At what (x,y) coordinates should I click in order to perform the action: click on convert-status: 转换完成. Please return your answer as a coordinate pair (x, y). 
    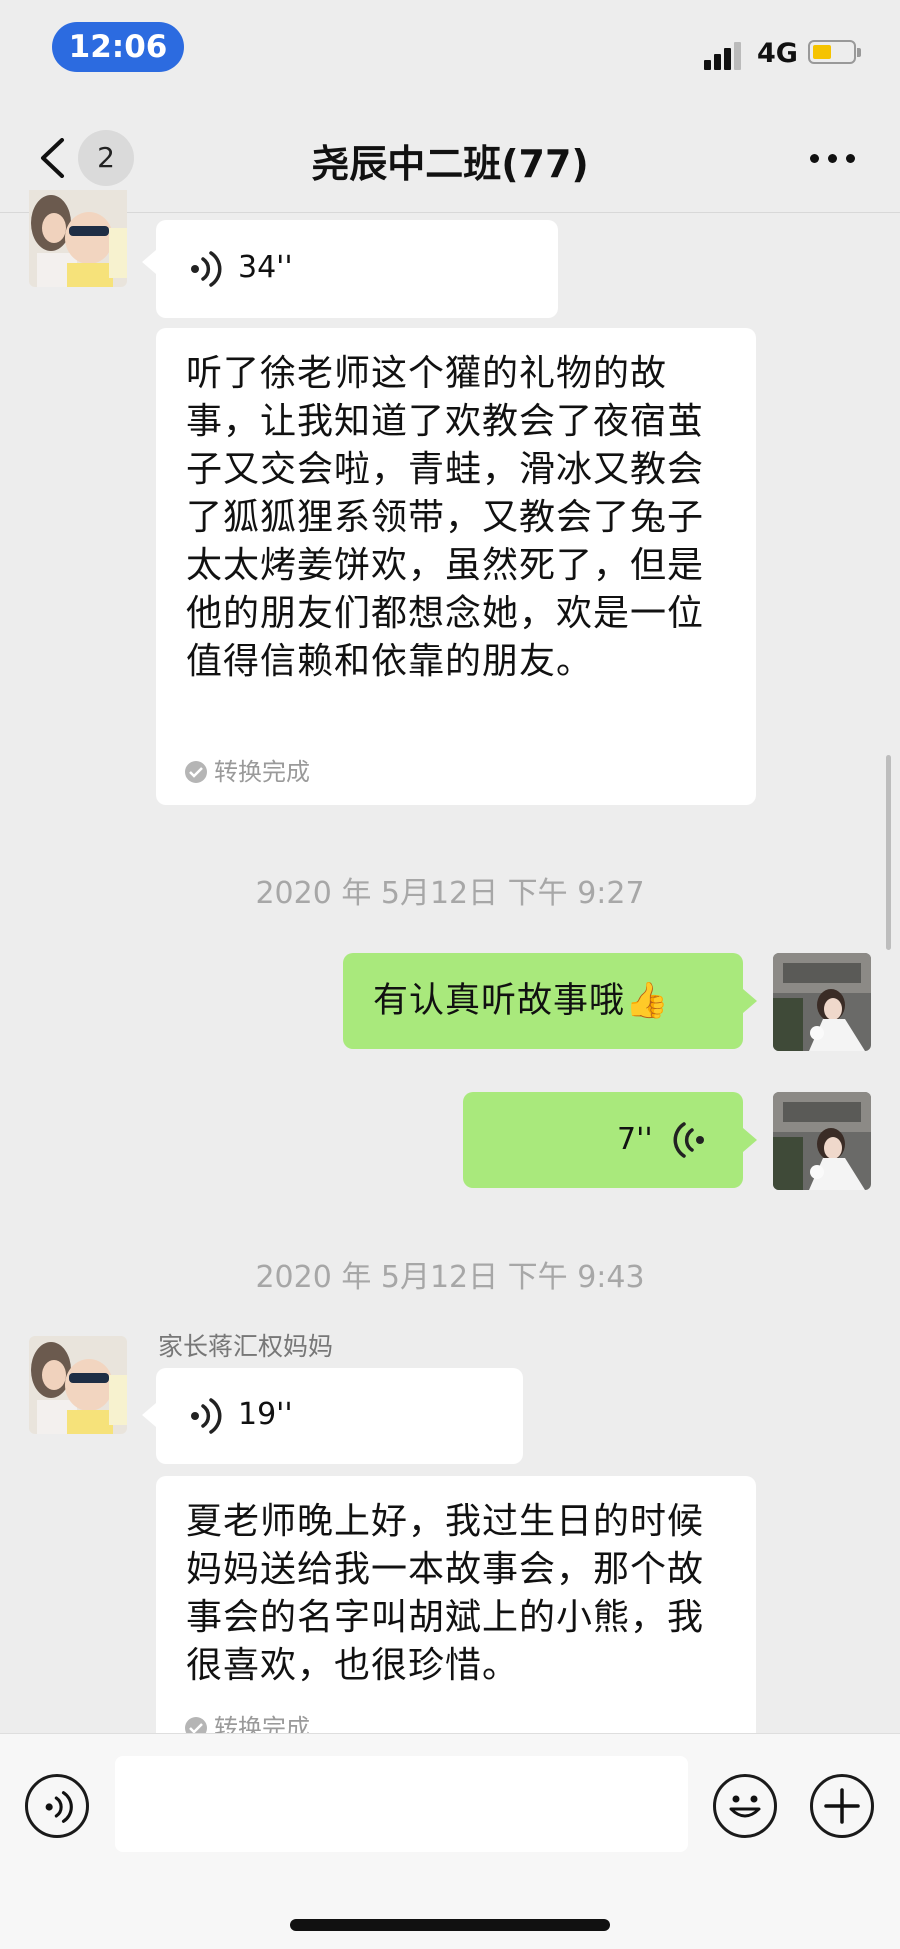
    Looking at the image, I should click on (247, 769).